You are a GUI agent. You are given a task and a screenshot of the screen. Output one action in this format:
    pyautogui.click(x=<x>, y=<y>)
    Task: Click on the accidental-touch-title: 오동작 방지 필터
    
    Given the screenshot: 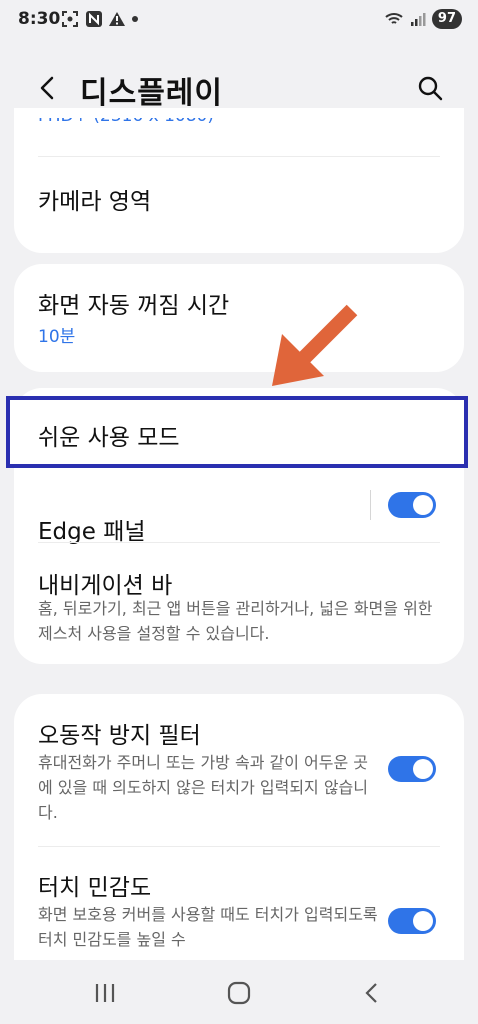 What is the action you would take?
    pyautogui.click(x=119, y=733)
    